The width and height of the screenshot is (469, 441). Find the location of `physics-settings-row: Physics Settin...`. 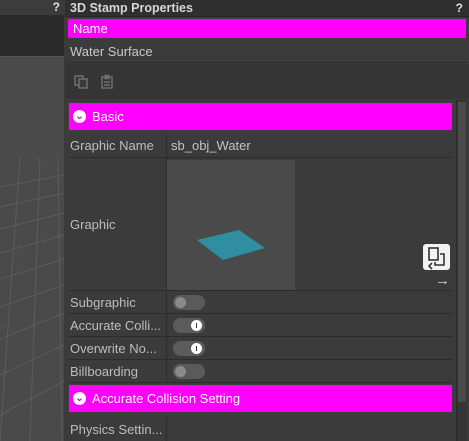

physics-settings-row: Physics Settin... is located at coordinates (260, 429).